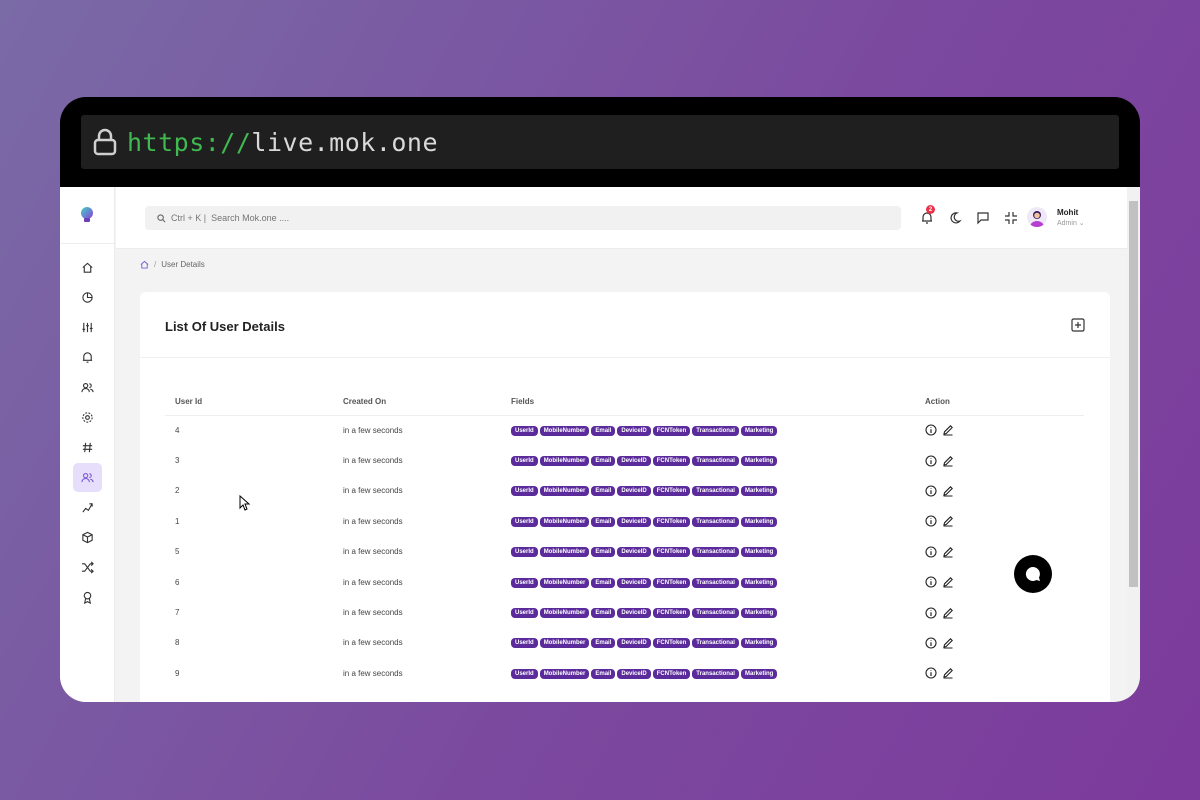  I want to click on gear-icon, so click(87, 417).